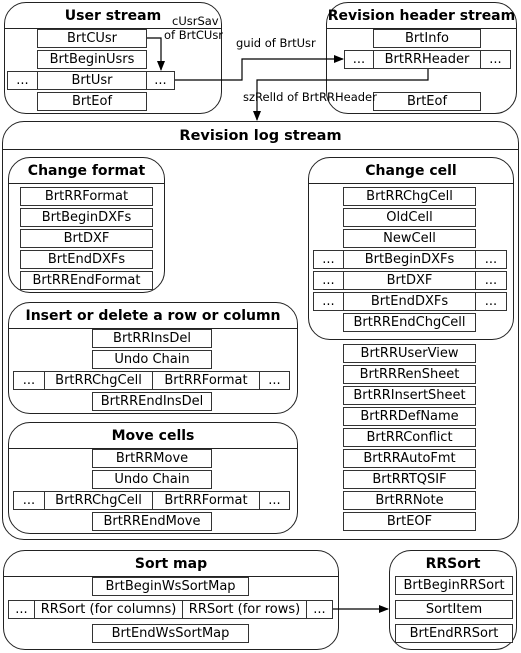  What do you see at coordinates (108, 609) in the screenshot?
I see `record-rrsort-columns: RRSort (for columns)` at bounding box center [108, 609].